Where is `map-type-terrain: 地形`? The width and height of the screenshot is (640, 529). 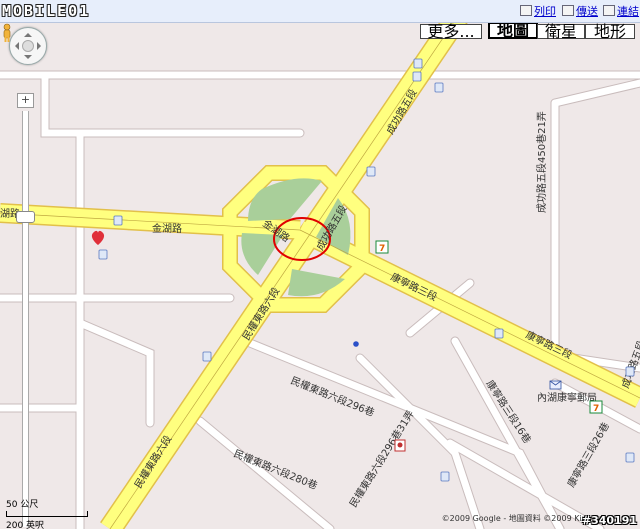 map-type-terrain: 地形 is located at coordinates (610, 32).